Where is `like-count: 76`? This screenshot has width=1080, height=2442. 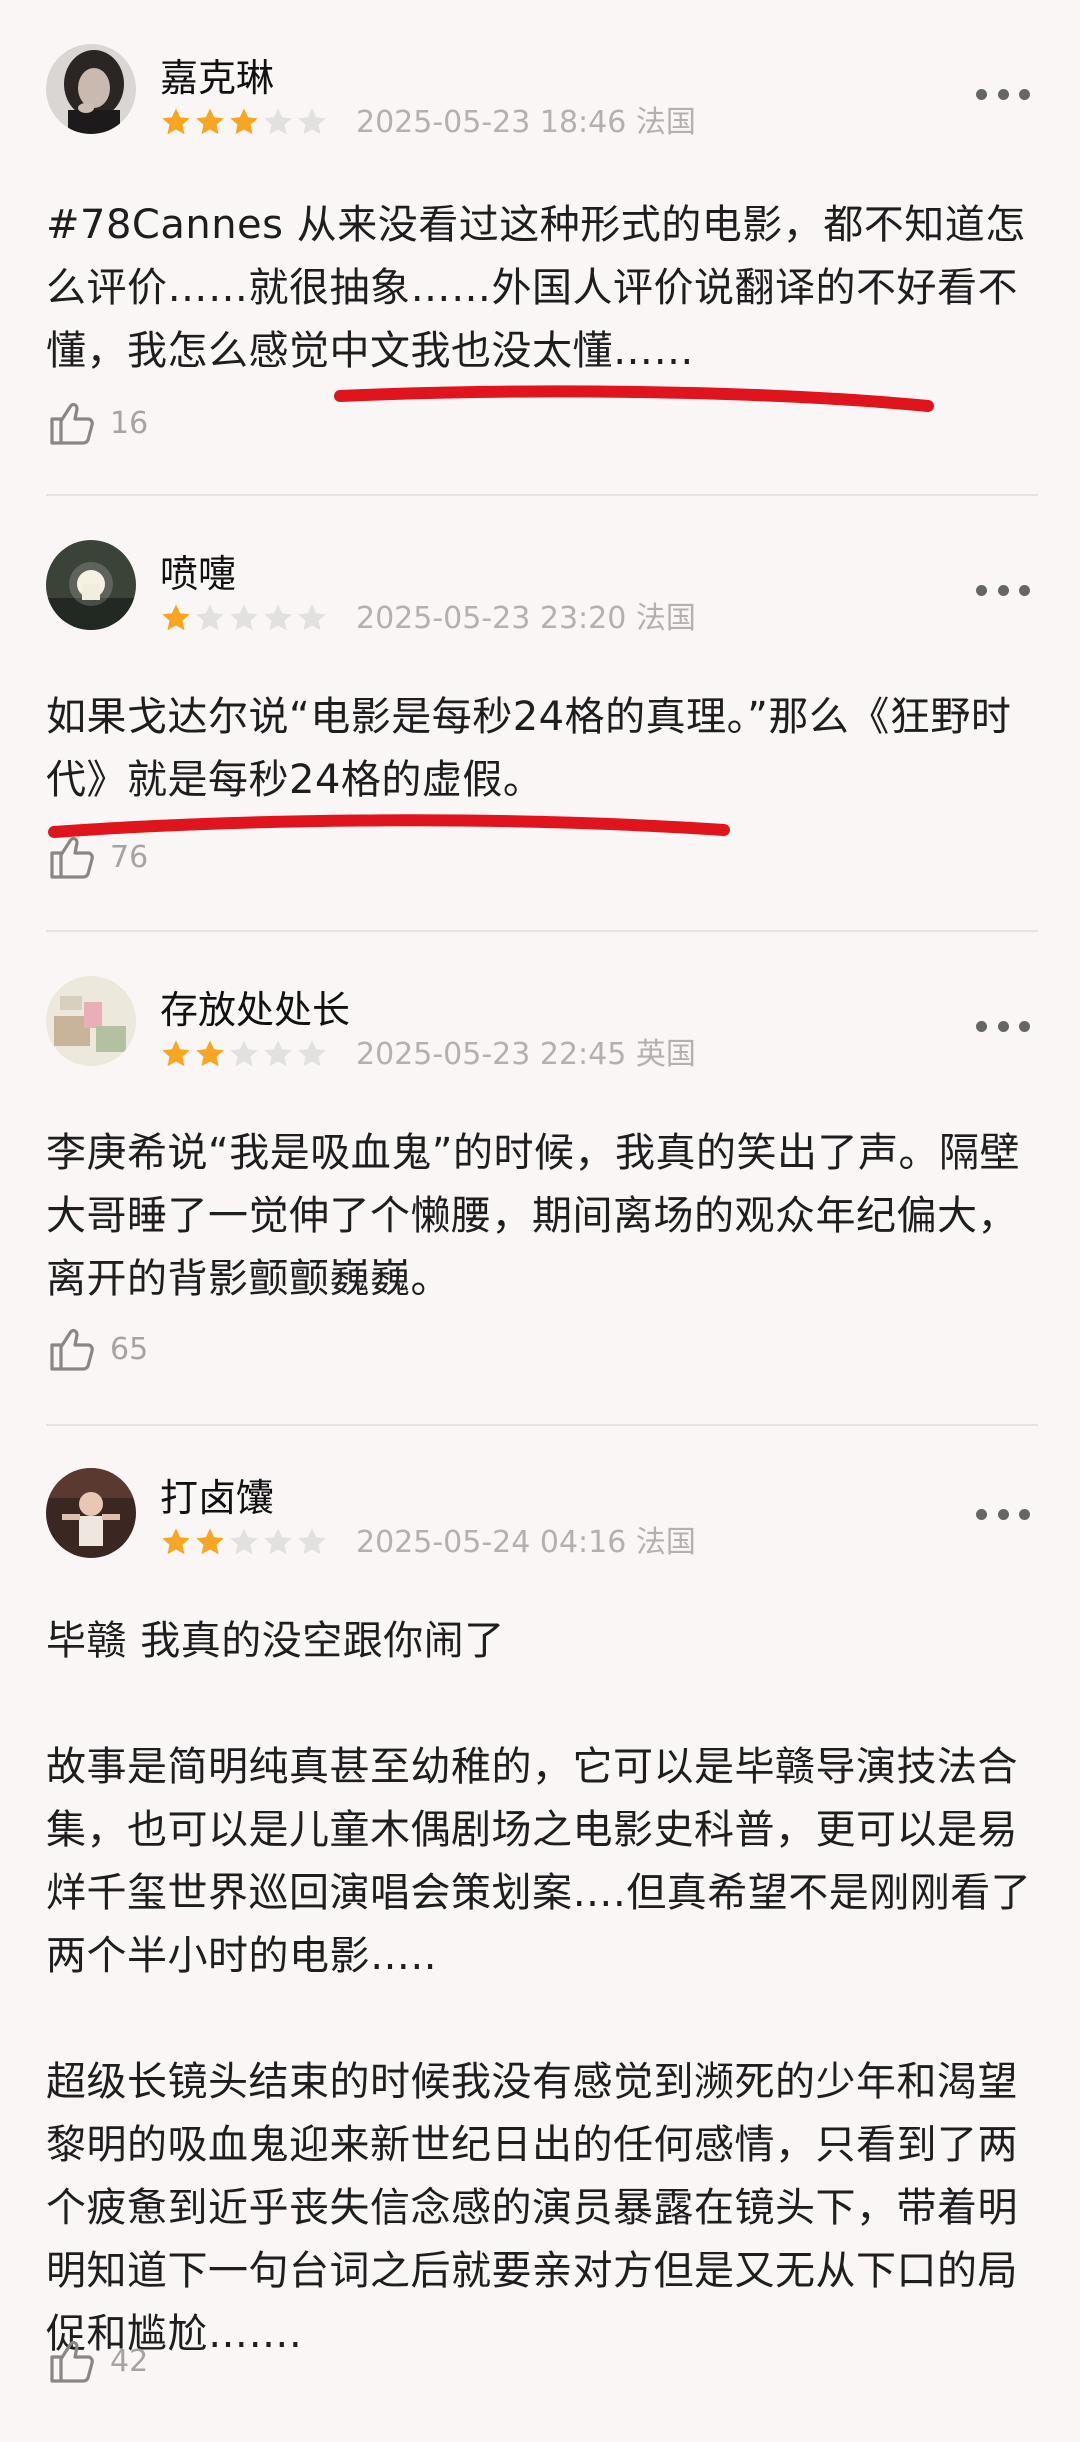 like-count: 76 is located at coordinates (129, 857).